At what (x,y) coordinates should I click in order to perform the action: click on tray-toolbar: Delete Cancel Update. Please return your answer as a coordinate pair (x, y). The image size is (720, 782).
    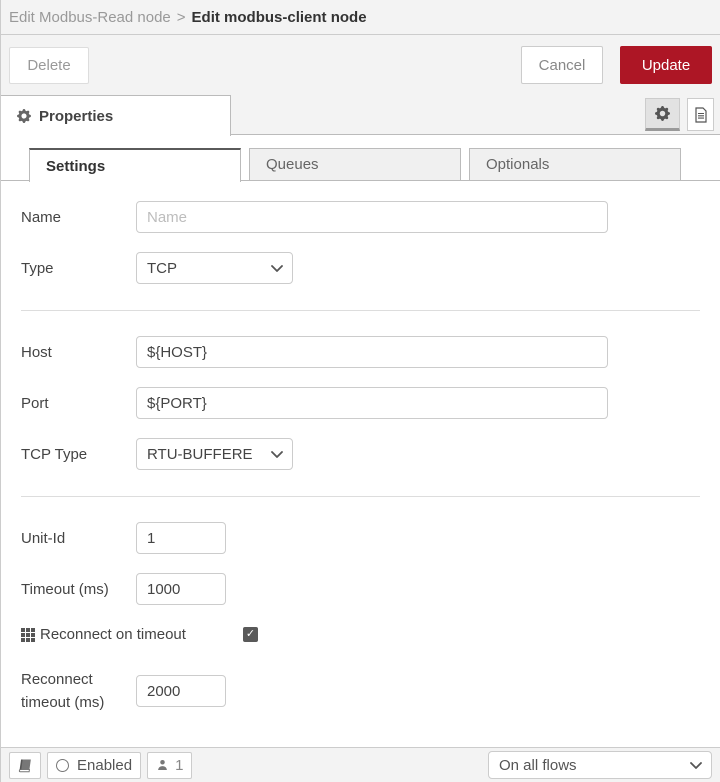
    Looking at the image, I should click on (360, 65).